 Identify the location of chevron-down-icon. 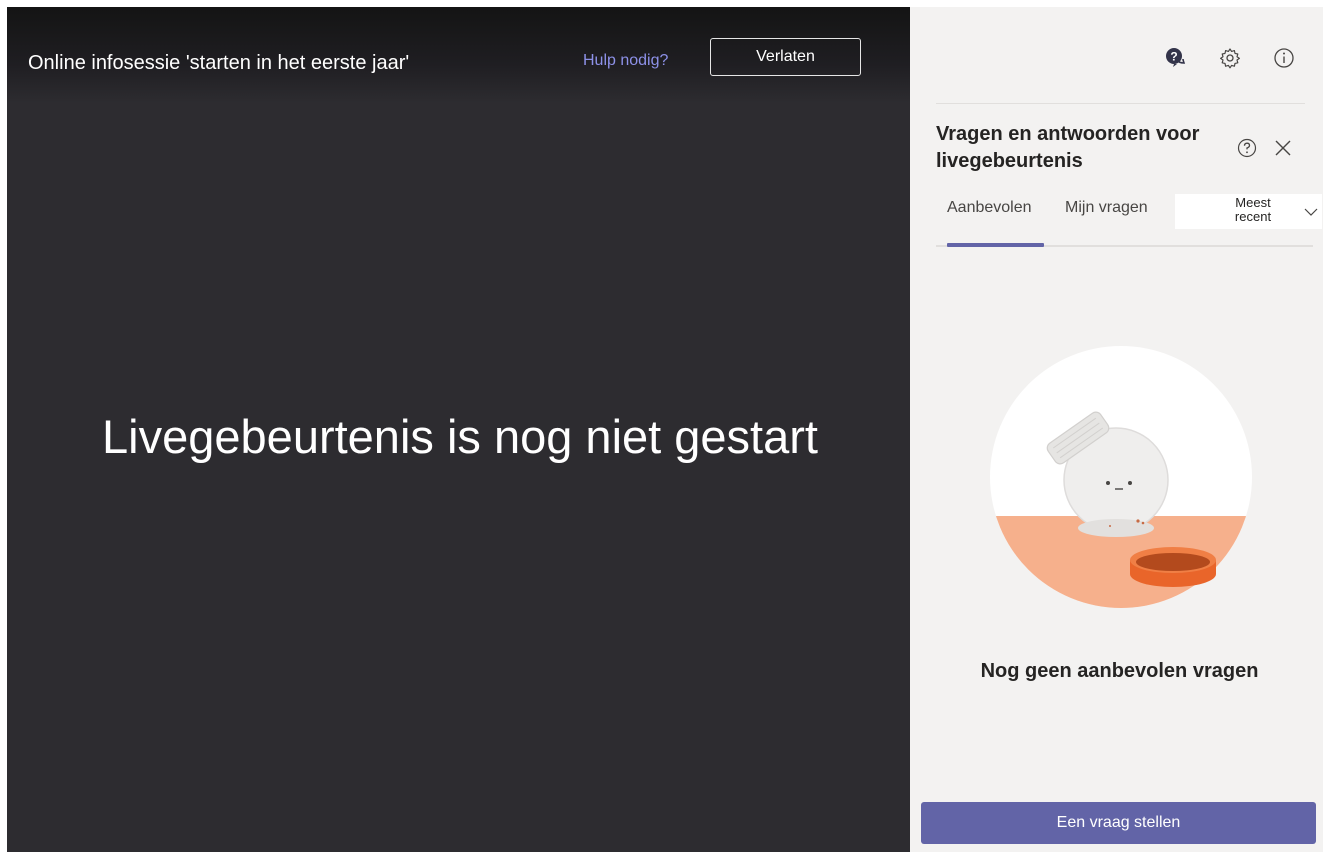
(1311, 212).